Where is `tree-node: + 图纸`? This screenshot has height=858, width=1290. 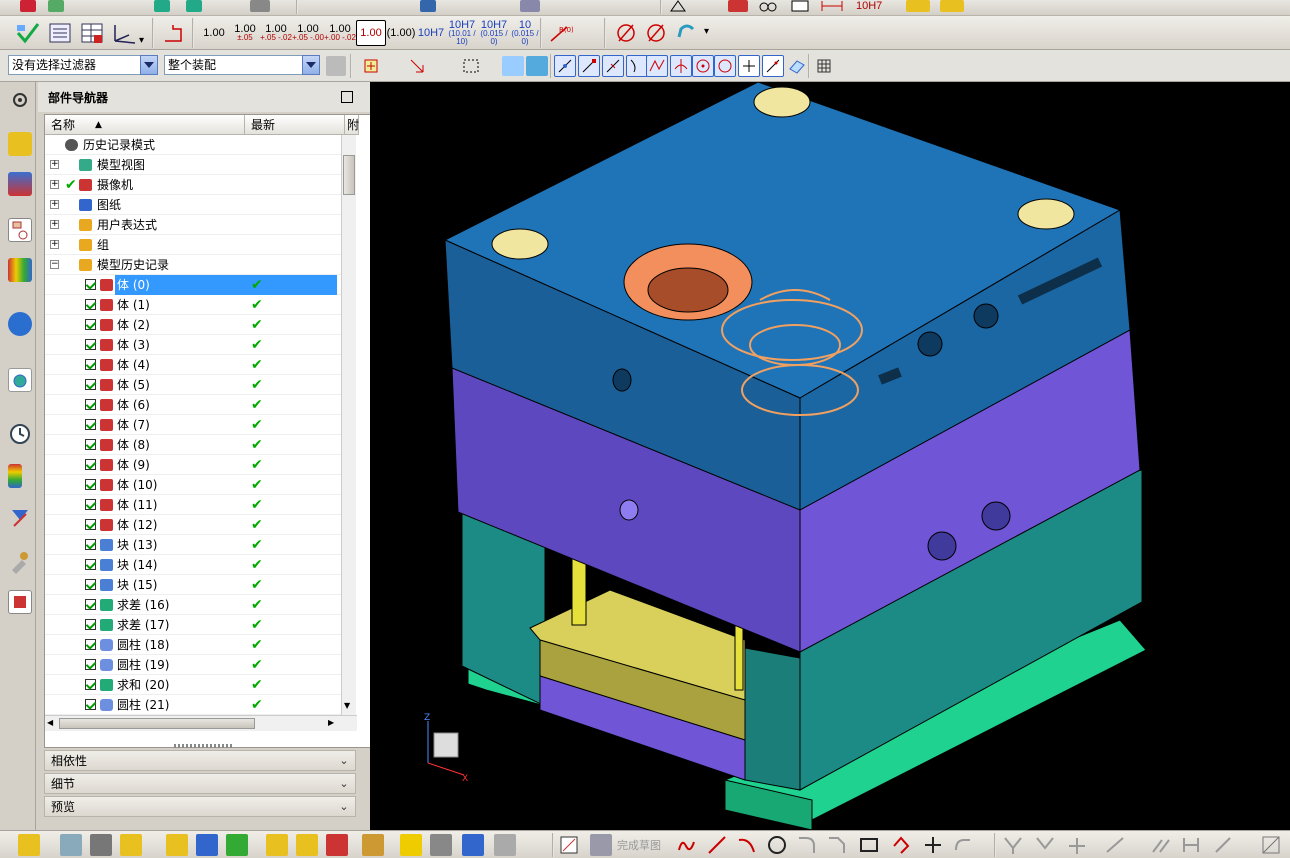 tree-node: + 图纸 is located at coordinates (195, 205).